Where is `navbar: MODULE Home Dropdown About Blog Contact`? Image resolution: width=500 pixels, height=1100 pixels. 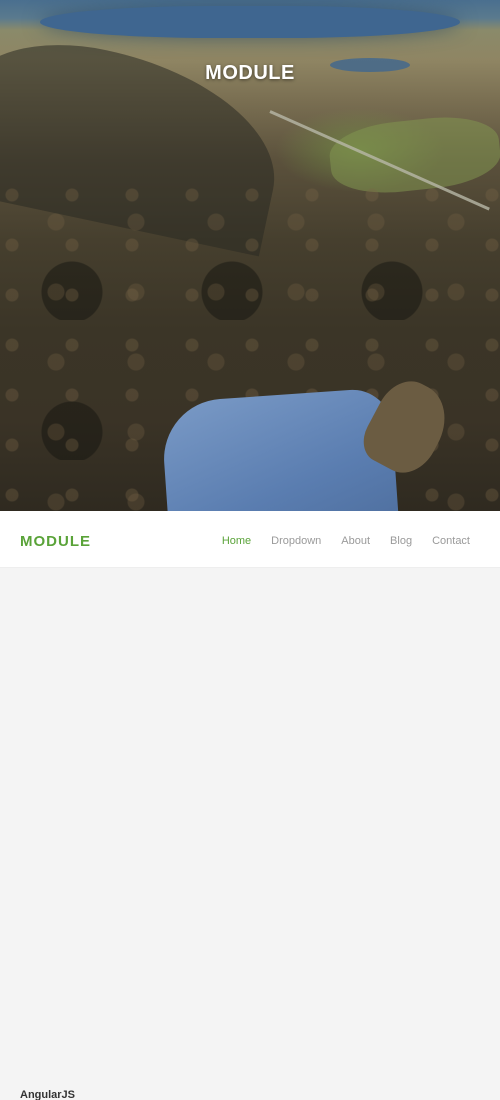 navbar: MODULE Home Dropdown About Blog Contact is located at coordinates (250, 539).